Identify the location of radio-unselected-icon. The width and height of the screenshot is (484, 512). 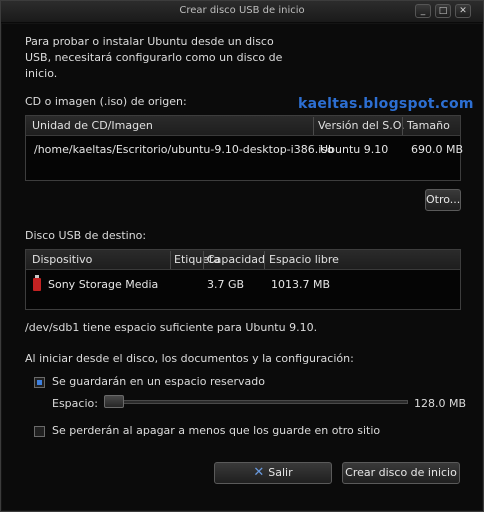
(39, 431).